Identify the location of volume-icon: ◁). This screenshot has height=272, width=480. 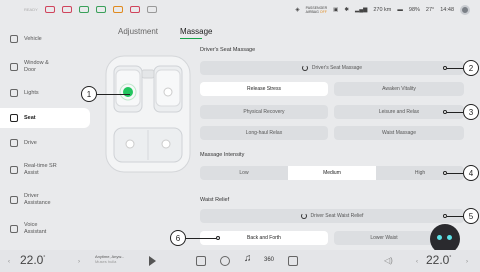
(388, 260).